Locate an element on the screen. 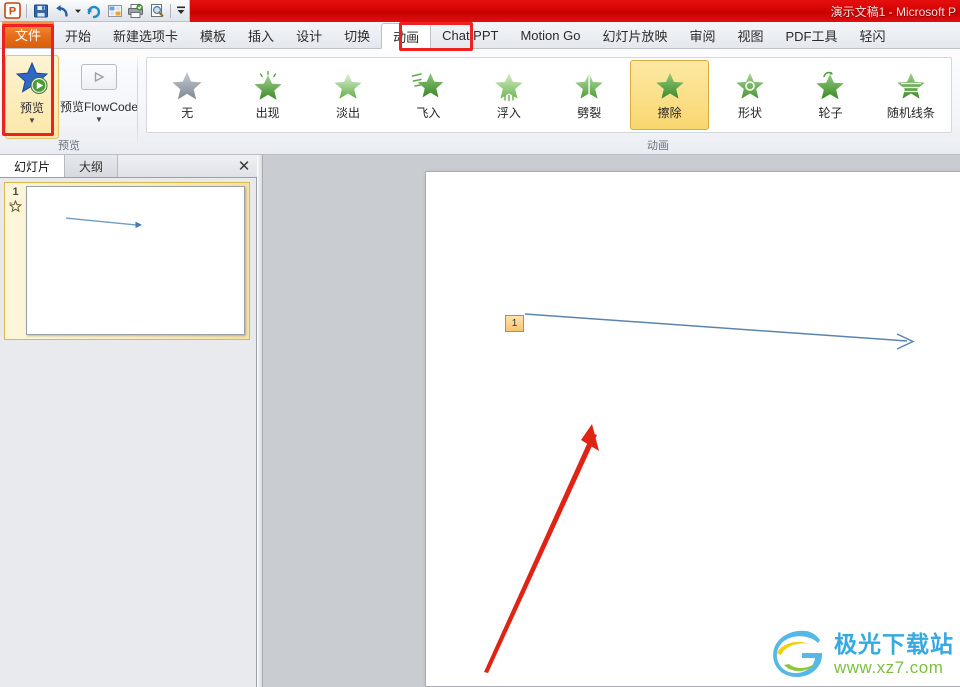 The image size is (960, 687). undo-icon is located at coordinates (61, 10).